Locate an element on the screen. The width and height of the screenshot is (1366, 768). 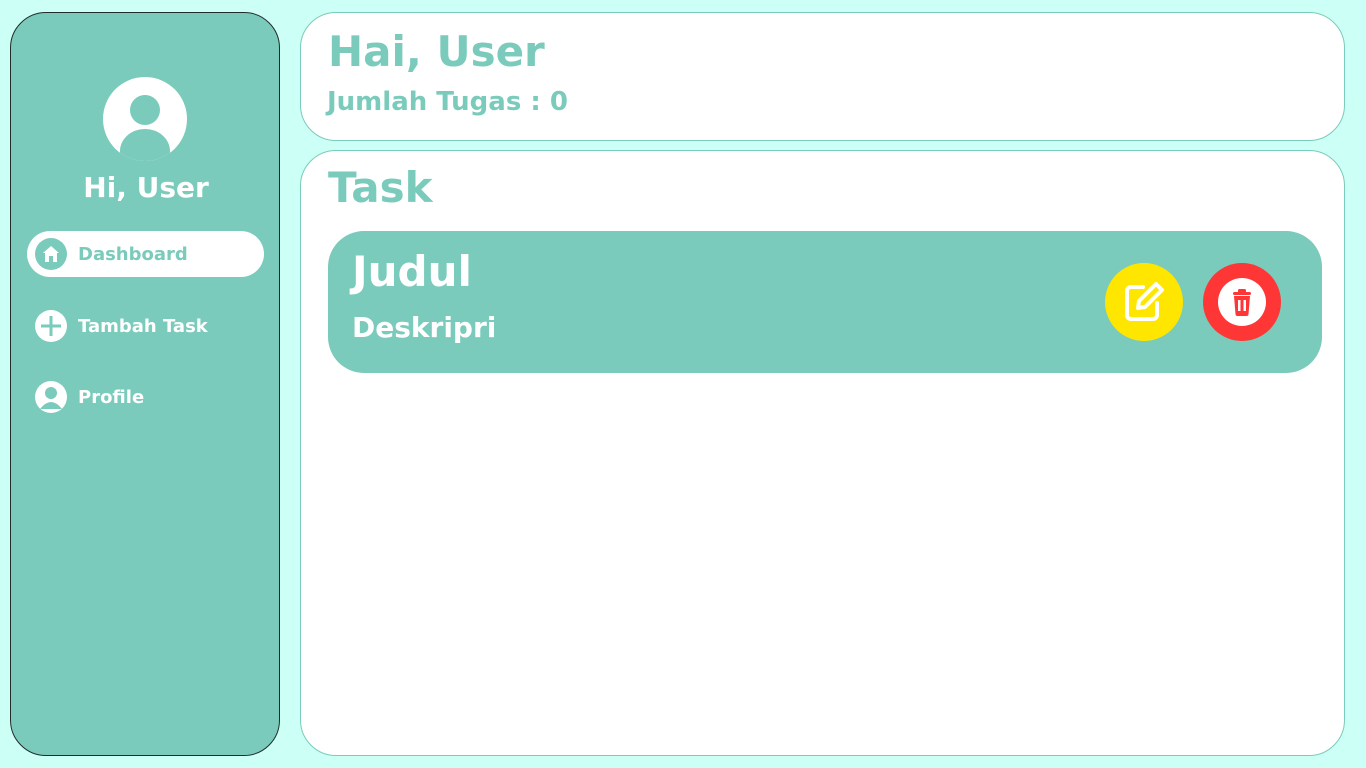
plus-icon is located at coordinates (51, 326).